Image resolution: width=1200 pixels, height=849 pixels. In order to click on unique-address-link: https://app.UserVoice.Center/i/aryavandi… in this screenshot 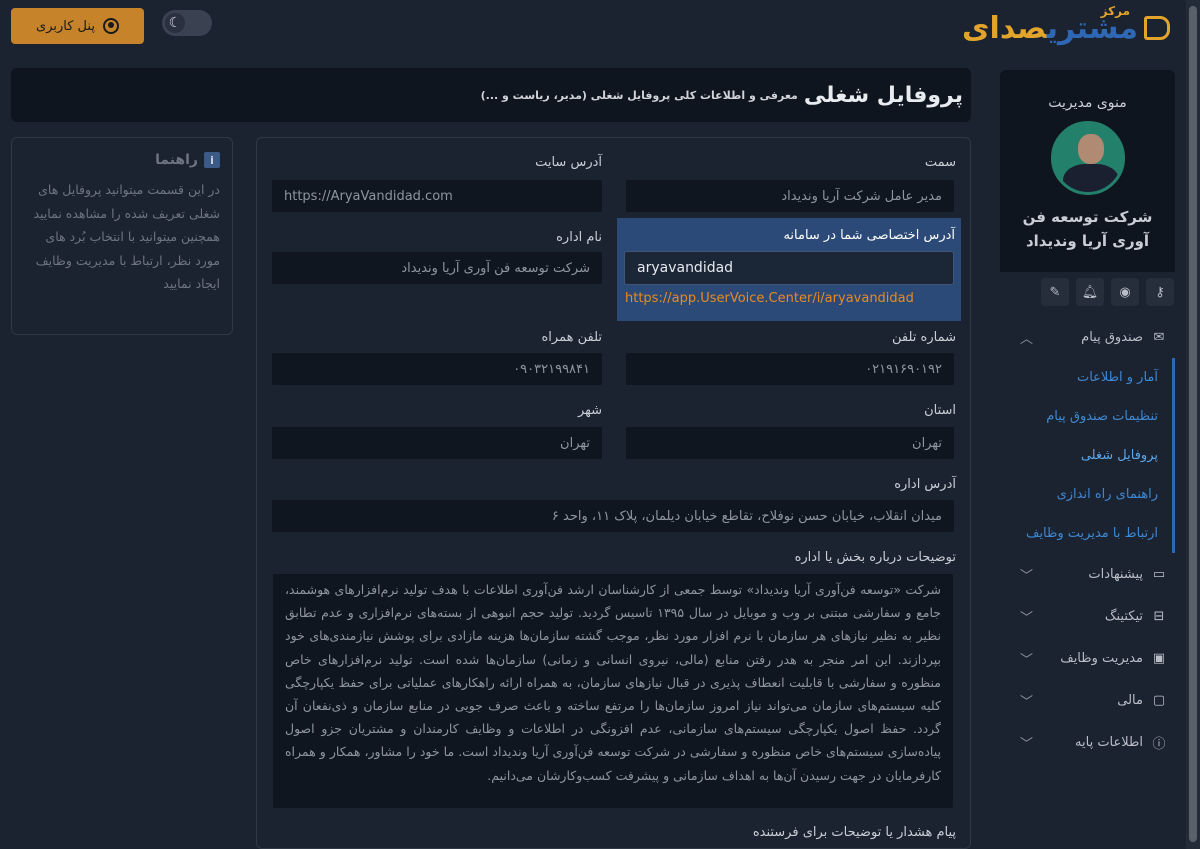, I will do `click(769, 298)`.